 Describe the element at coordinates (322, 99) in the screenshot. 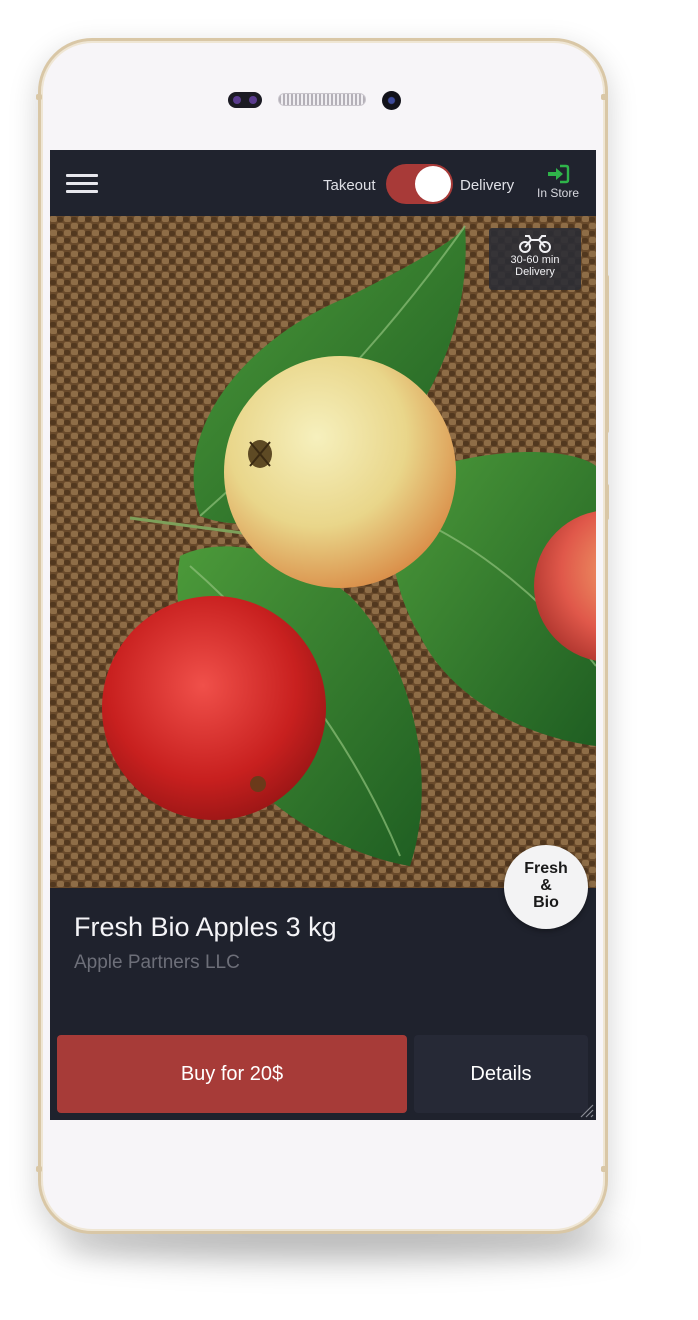

I see `earpiece-speaker` at that location.